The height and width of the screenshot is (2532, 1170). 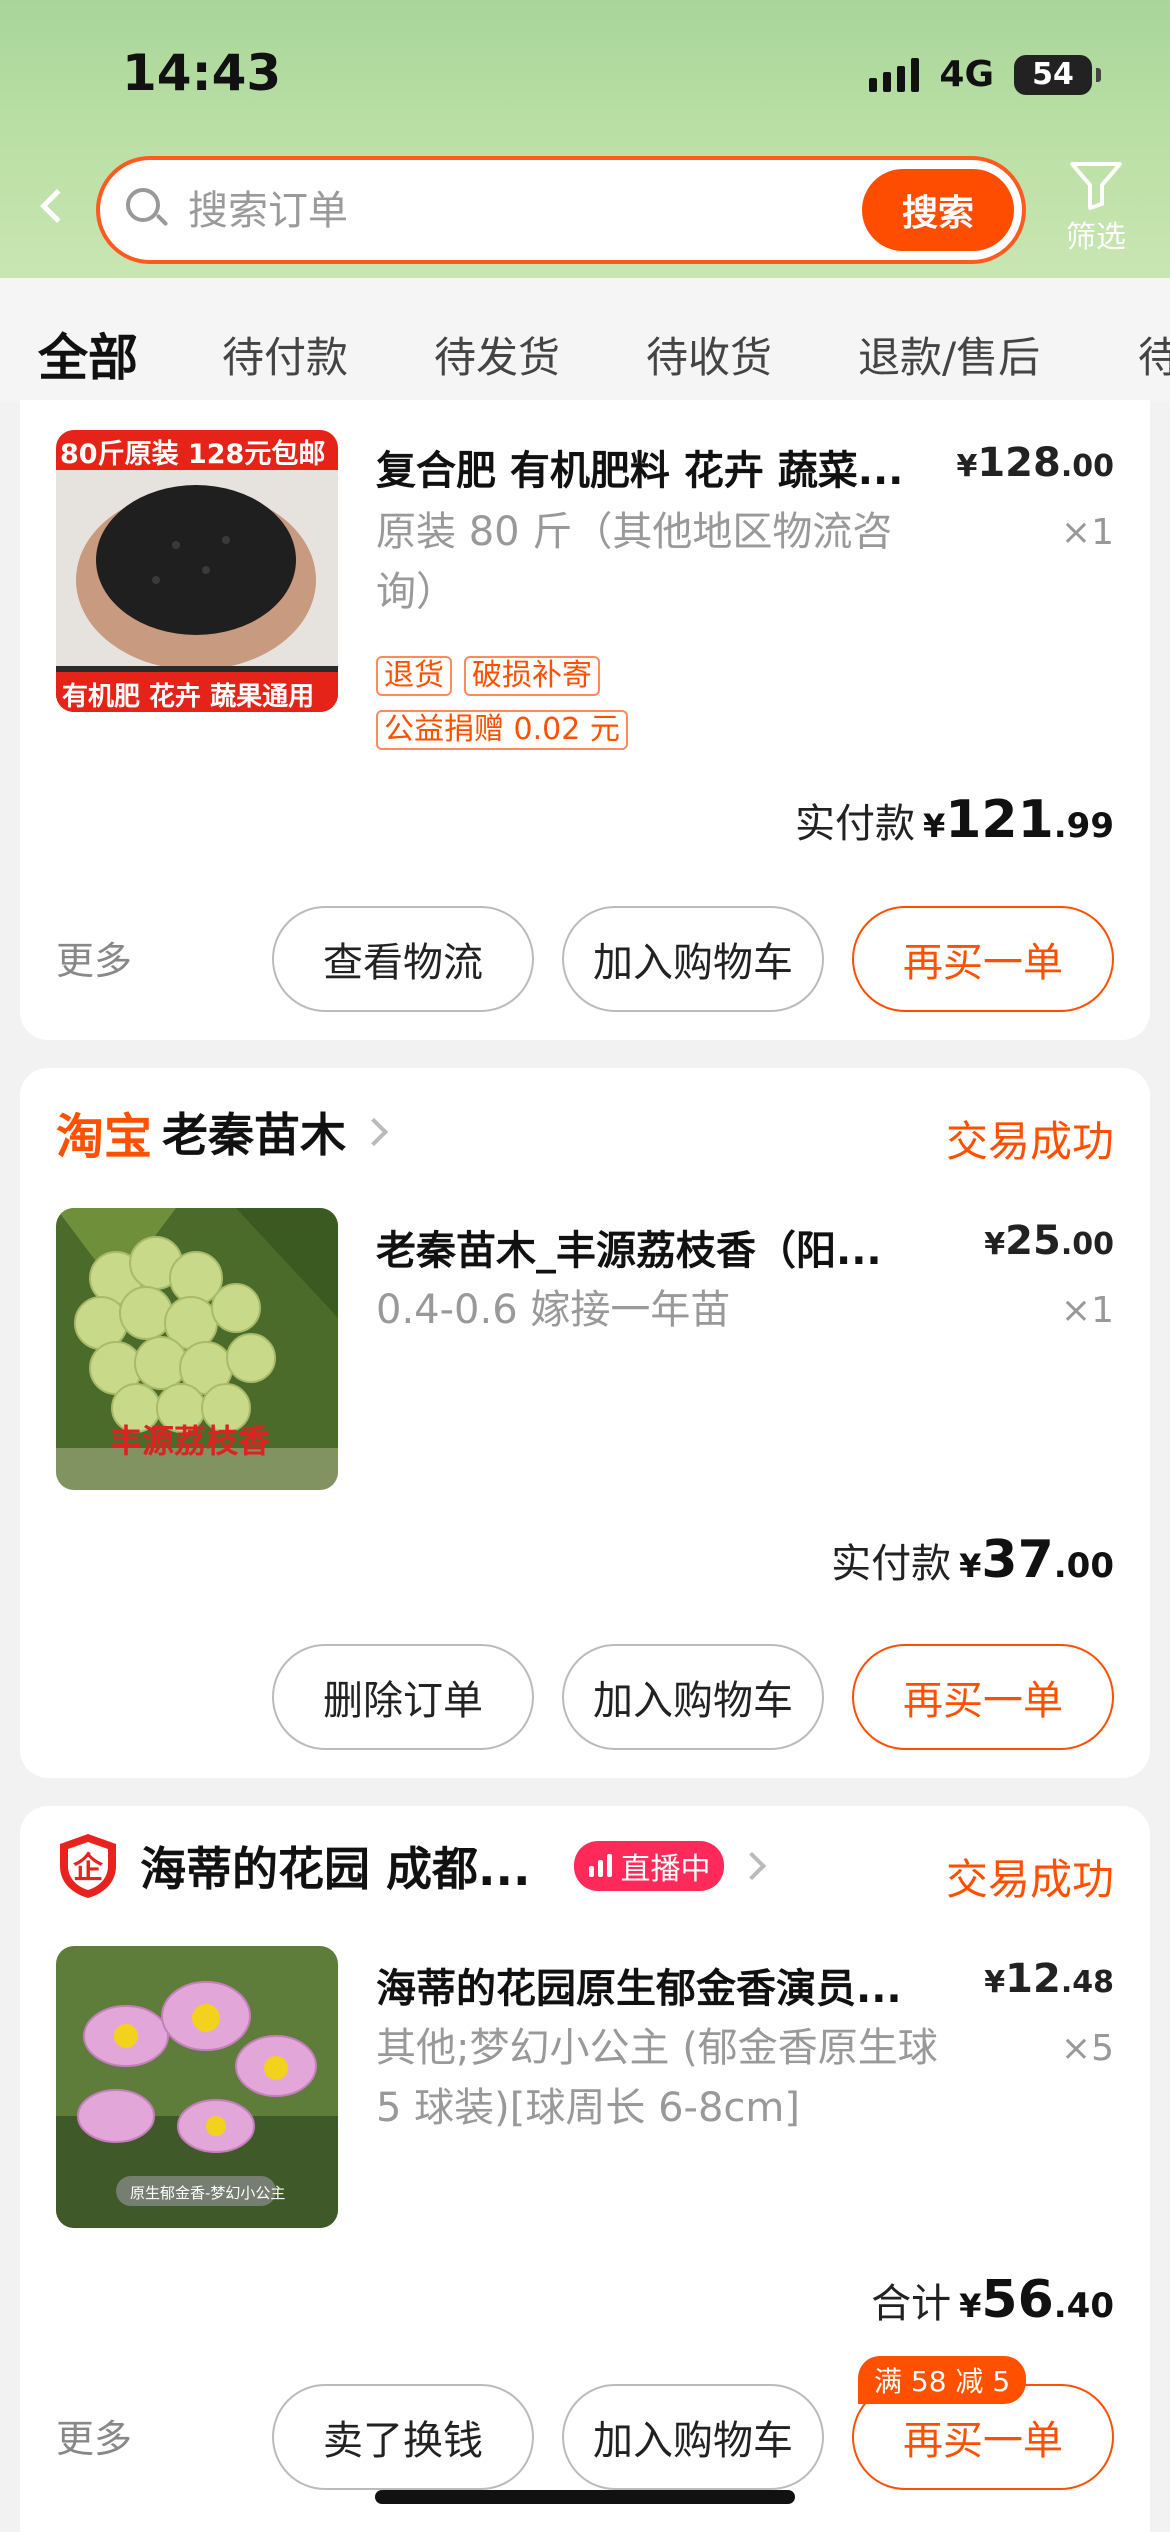 What do you see at coordinates (532, 676) in the screenshot?
I see `service-tag: 破损补寄` at bounding box center [532, 676].